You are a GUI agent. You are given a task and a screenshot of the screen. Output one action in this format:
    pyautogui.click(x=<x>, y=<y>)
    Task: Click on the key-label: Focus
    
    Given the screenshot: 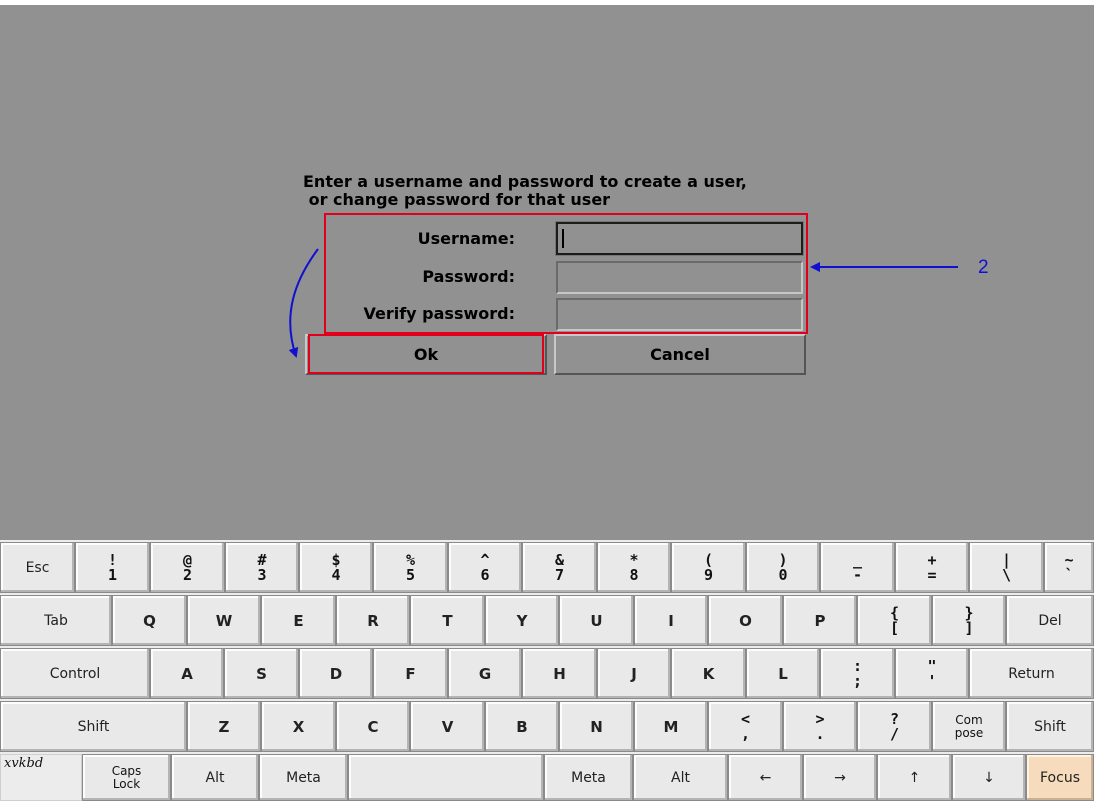 What is the action you would take?
    pyautogui.click(x=1060, y=777)
    